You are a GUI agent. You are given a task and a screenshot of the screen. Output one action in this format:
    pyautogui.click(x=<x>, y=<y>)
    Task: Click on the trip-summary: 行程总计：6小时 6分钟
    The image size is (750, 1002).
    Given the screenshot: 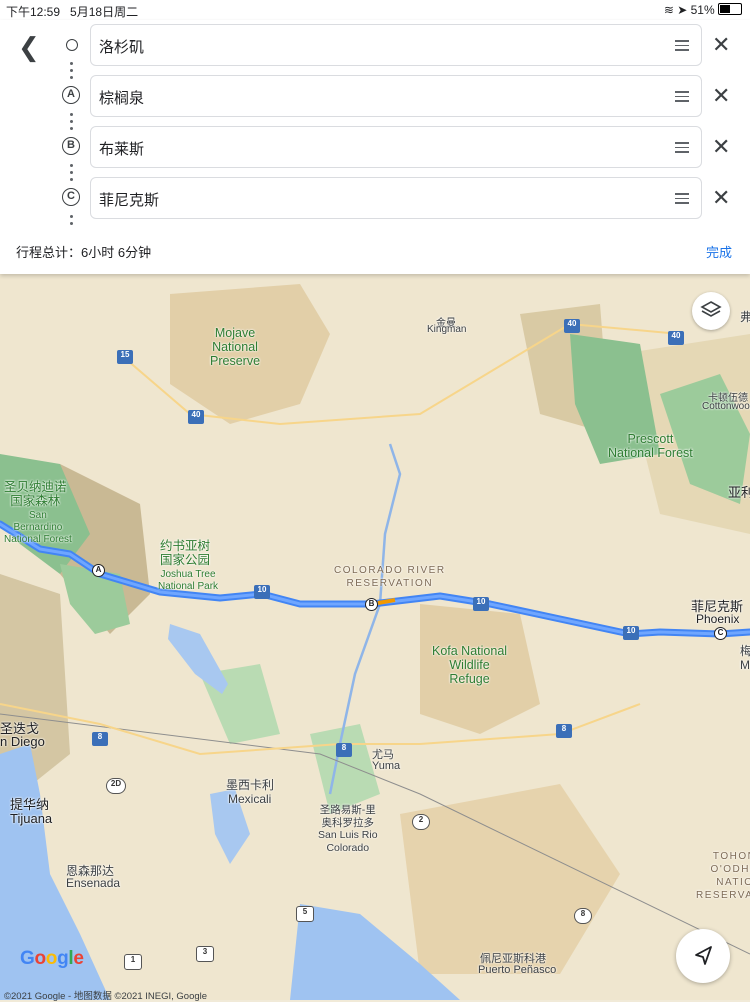 What is the action you would take?
    pyautogui.click(x=84, y=252)
    